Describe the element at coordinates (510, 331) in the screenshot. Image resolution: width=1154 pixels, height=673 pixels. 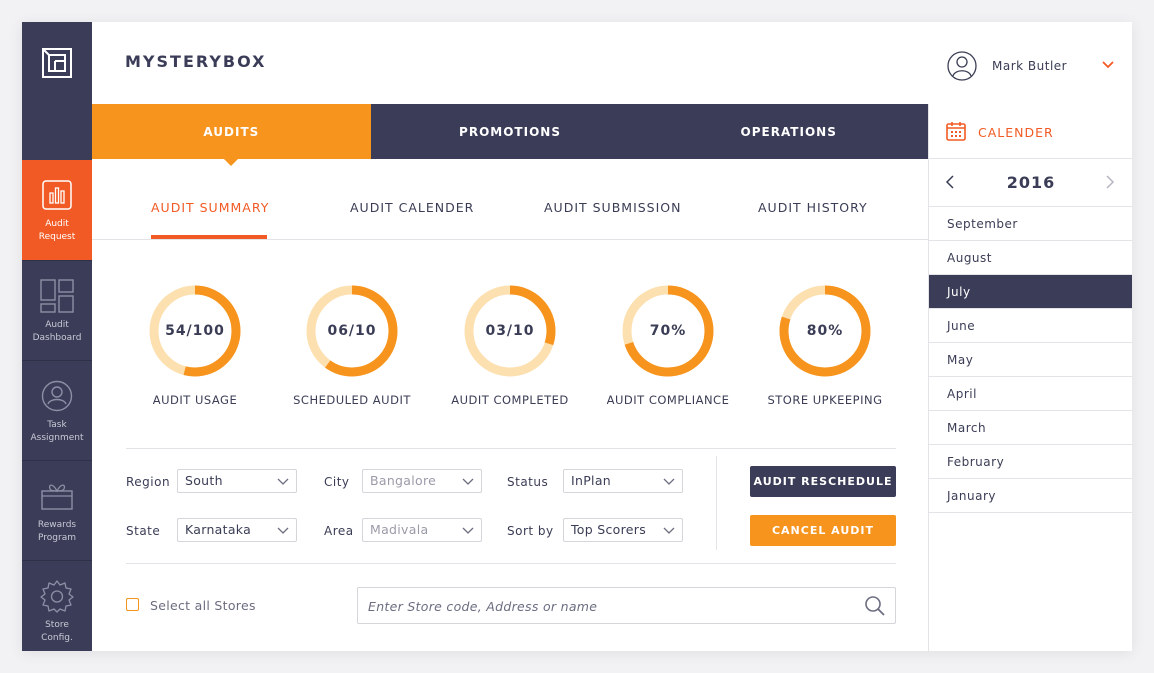
I see `gauge-value: 03/10` at that location.